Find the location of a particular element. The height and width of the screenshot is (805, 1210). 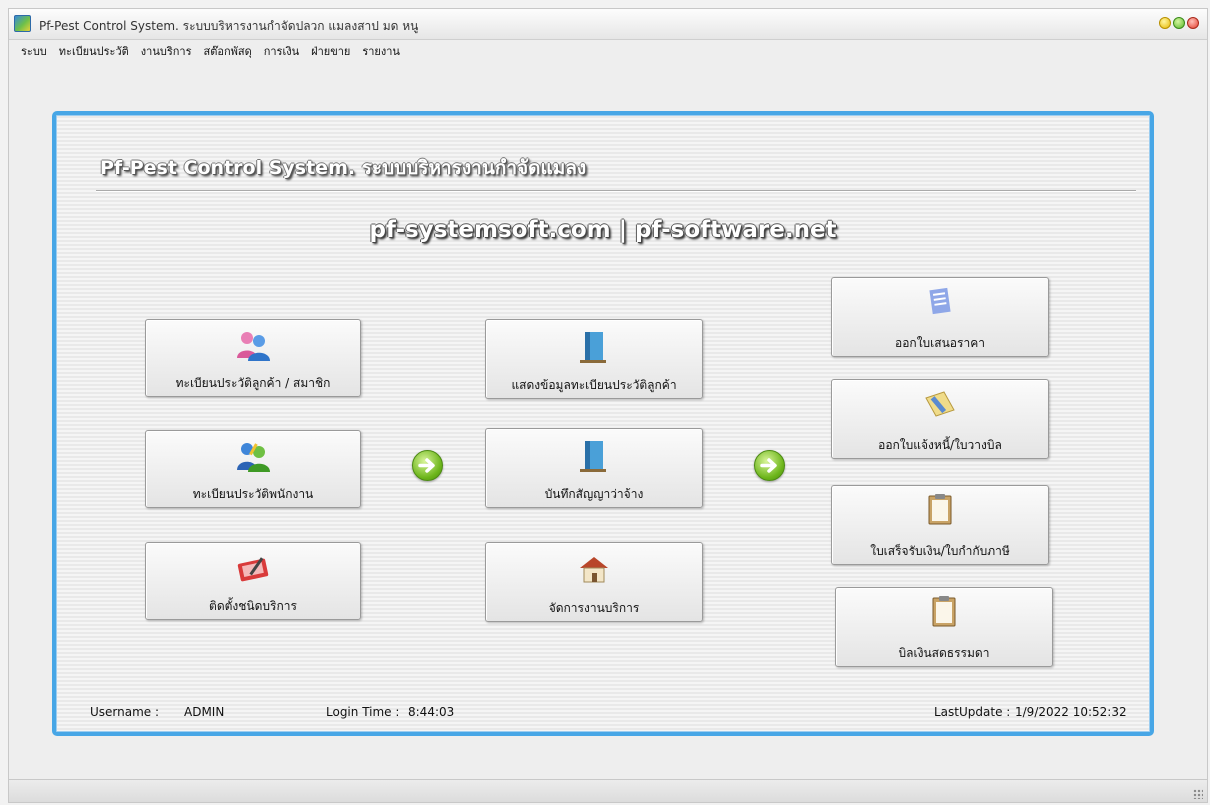

quotation-button: ออกใบเสนอราคา is located at coordinates (940, 317).